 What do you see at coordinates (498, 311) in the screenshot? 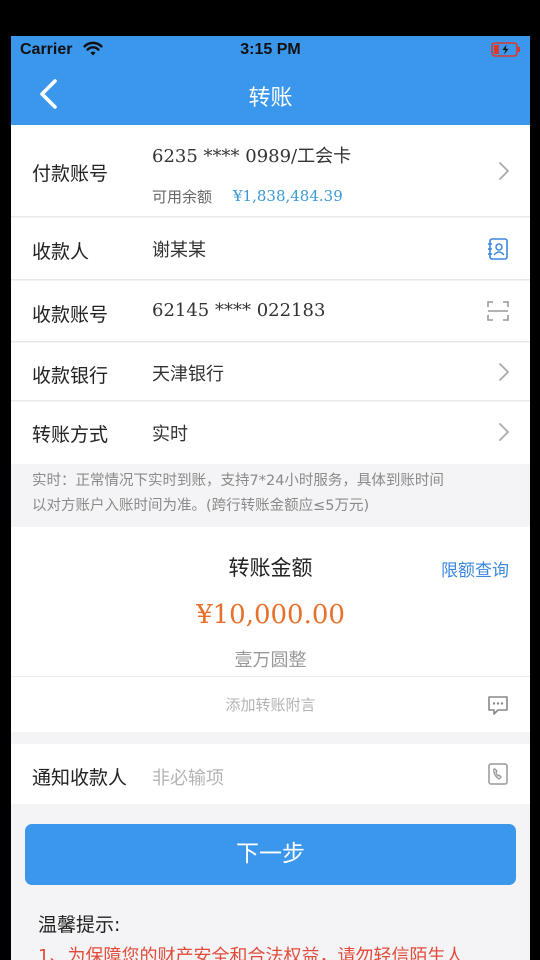
I see `scan-icon` at bounding box center [498, 311].